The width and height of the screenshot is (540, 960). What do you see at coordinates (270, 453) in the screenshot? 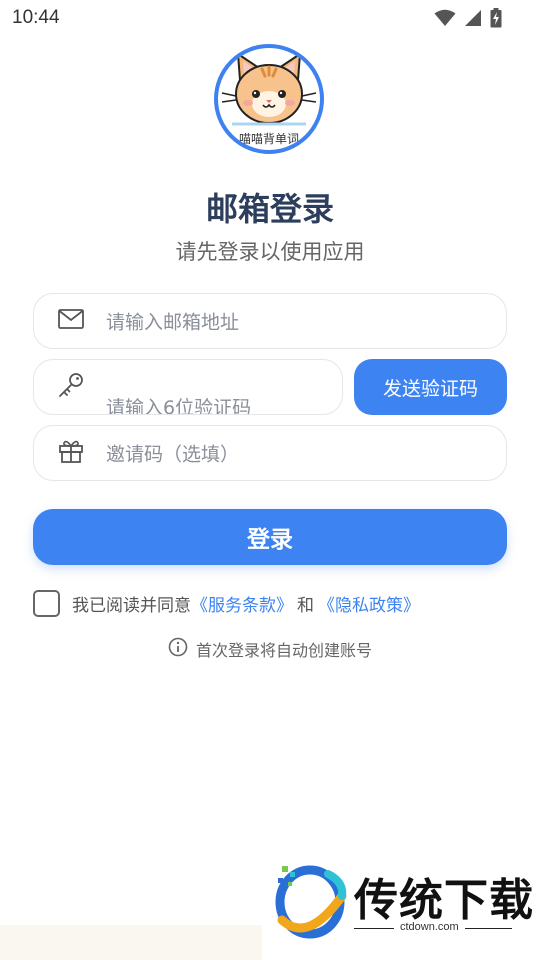
I see `invite-code-field: 邀请码（选填）` at bounding box center [270, 453].